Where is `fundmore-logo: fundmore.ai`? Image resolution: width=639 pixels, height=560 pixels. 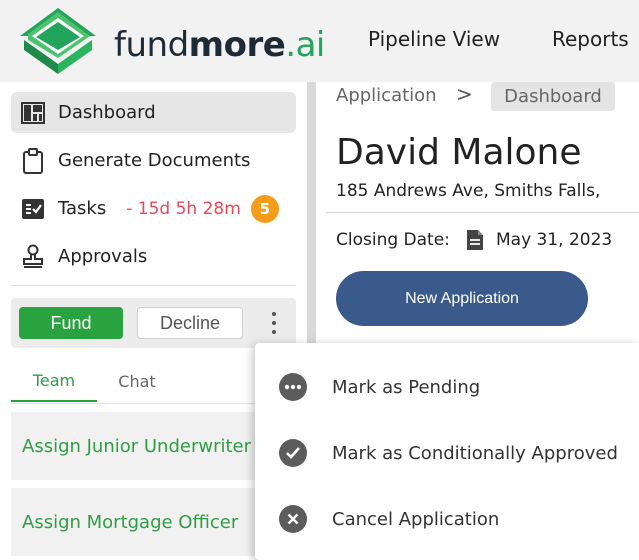
fundmore-logo: fundmore.ai is located at coordinates (171, 41).